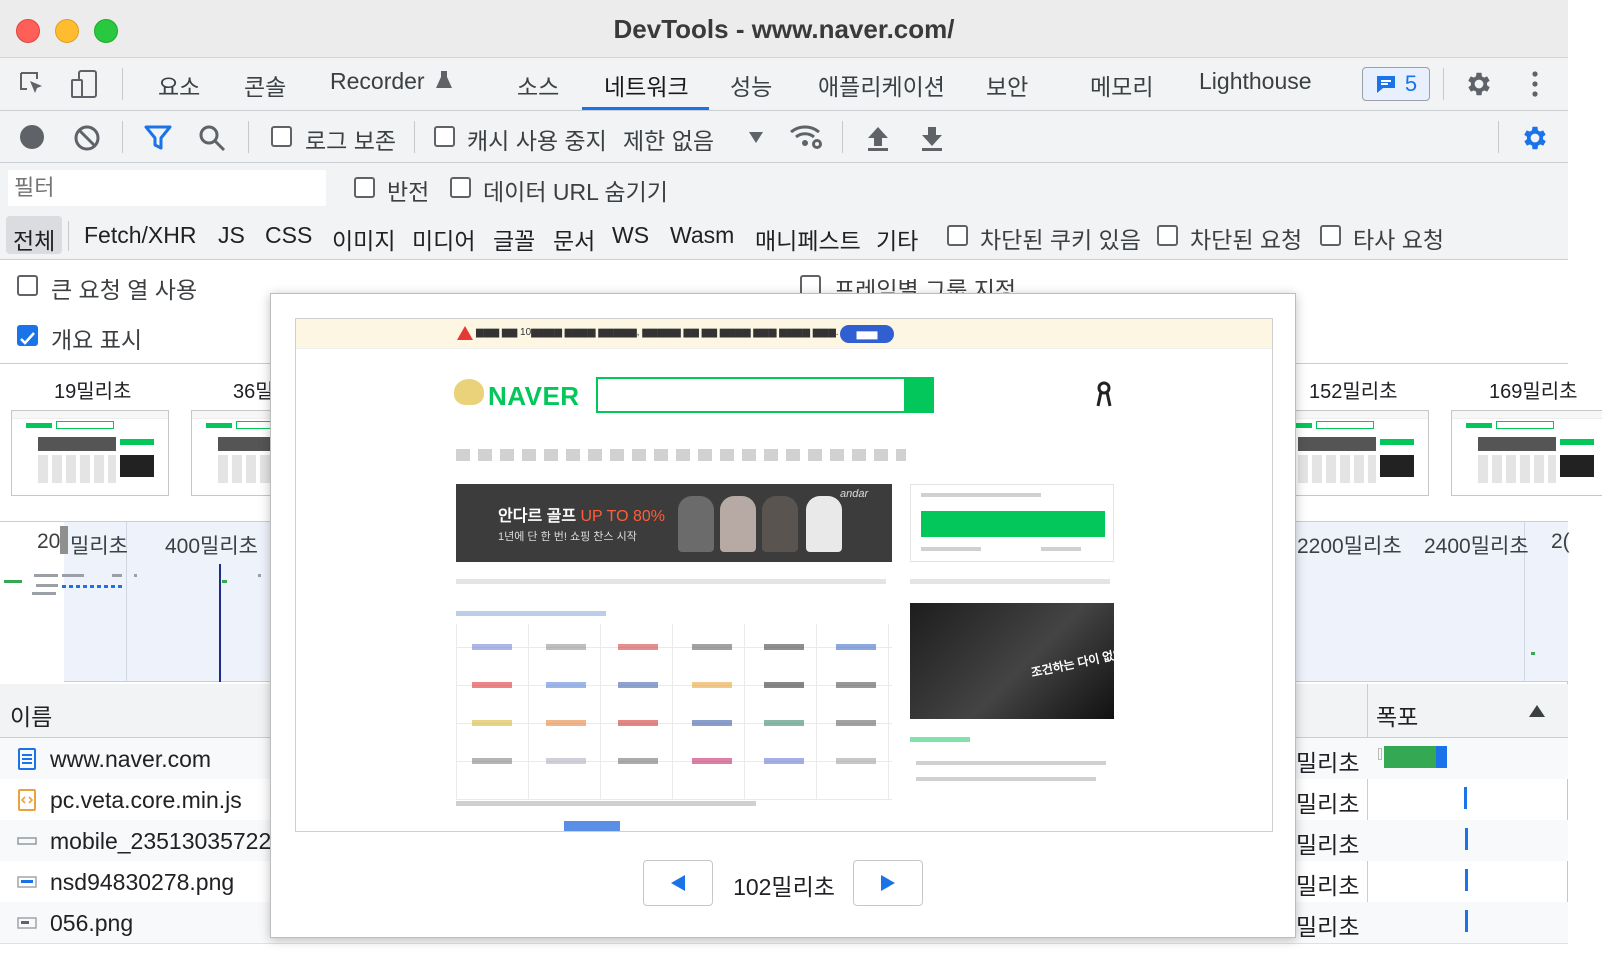  What do you see at coordinates (211, 546) in the screenshot?
I see `overview-tick: 400밀리초` at bounding box center [211, 546].